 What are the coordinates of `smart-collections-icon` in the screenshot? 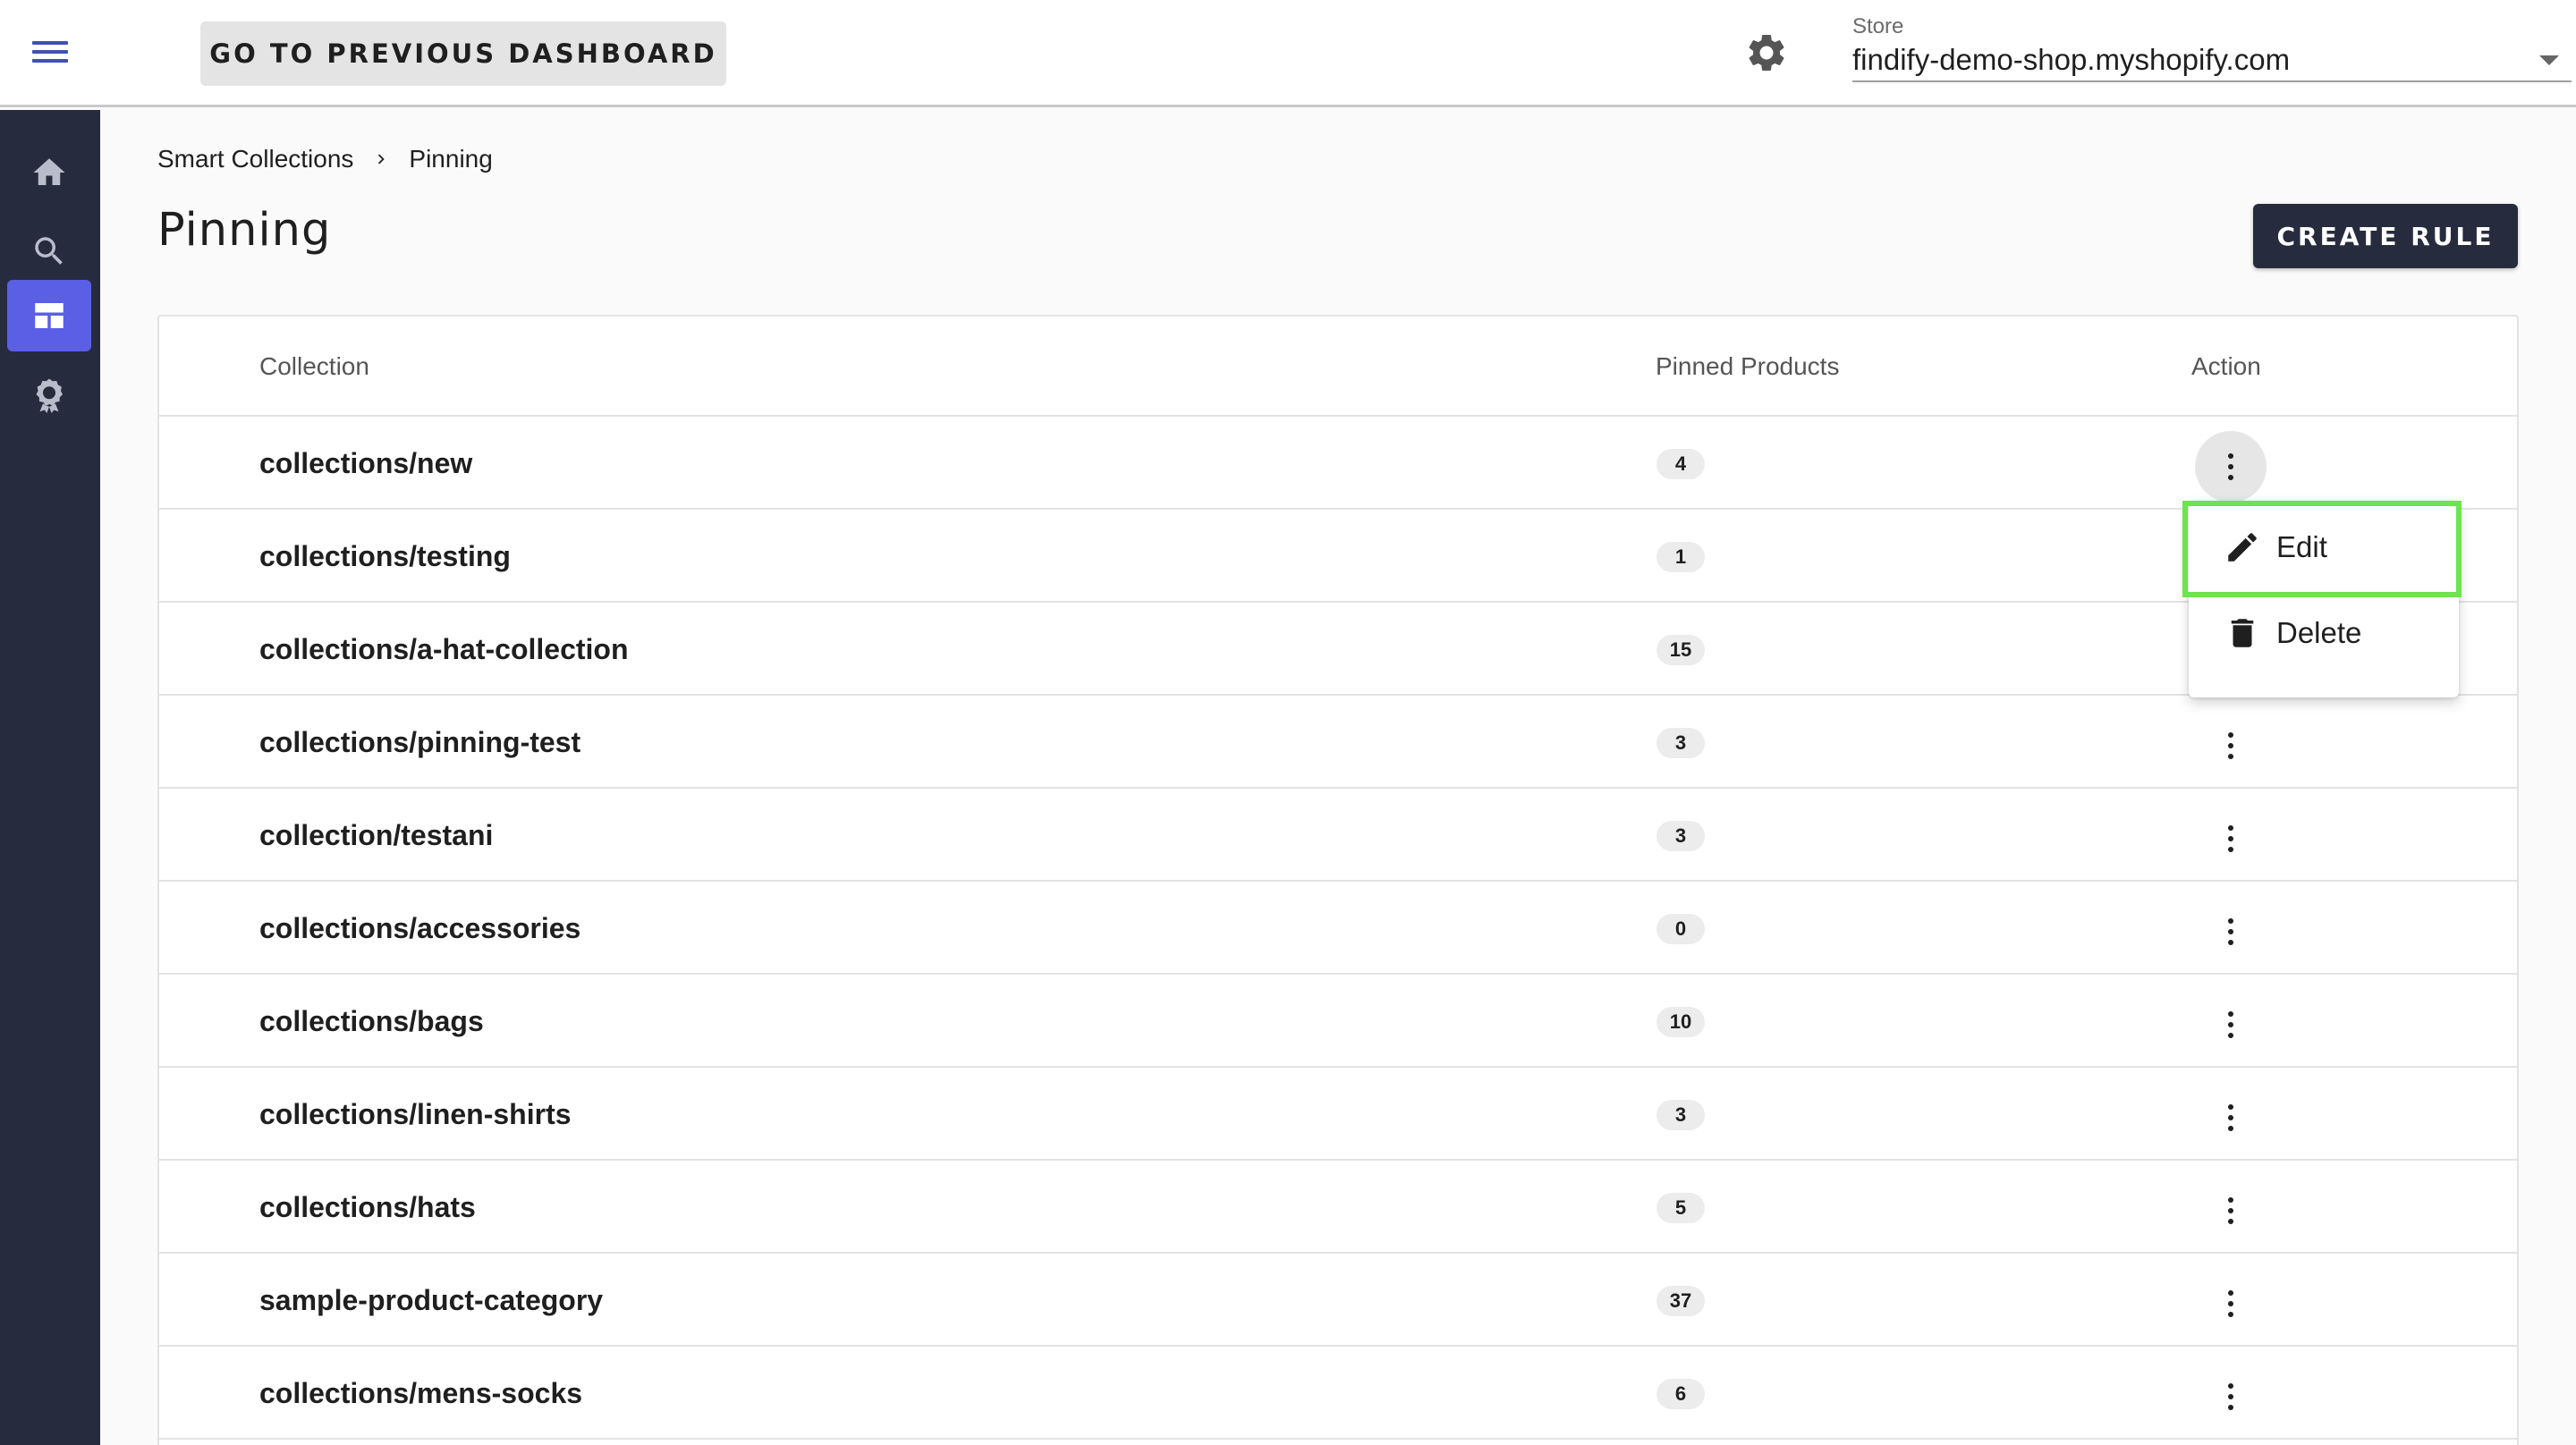 It's located at (49, 315).